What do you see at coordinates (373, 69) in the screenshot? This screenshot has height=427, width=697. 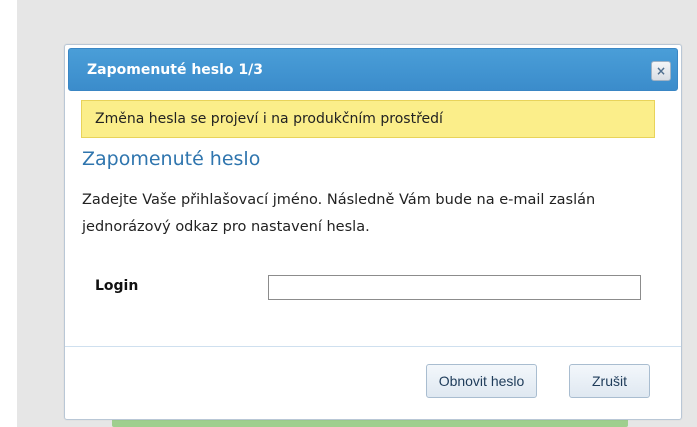 I see `dialog-titlebar: Zapomenuté heslo 1/3 ×` at bounding box center [373, 69].